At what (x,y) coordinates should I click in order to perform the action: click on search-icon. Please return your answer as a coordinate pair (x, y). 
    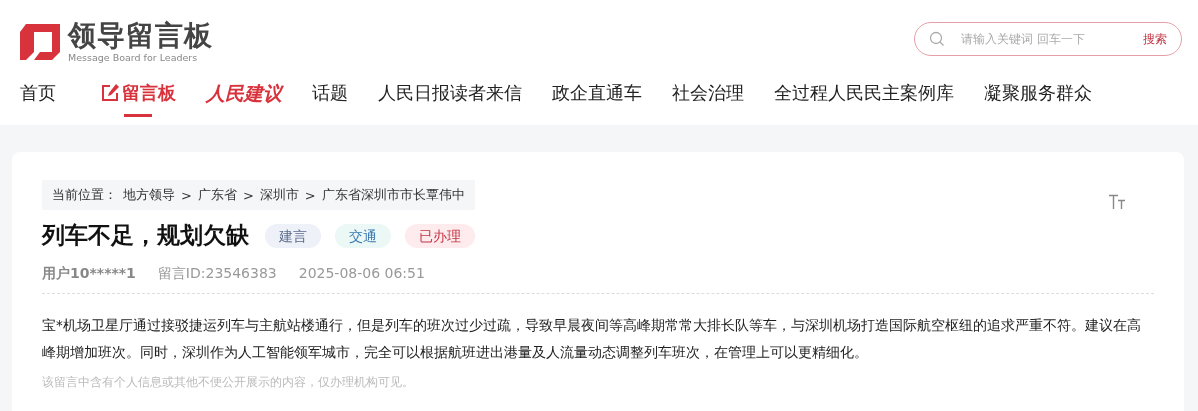
    Looking at the image, I should click on (937, 39).